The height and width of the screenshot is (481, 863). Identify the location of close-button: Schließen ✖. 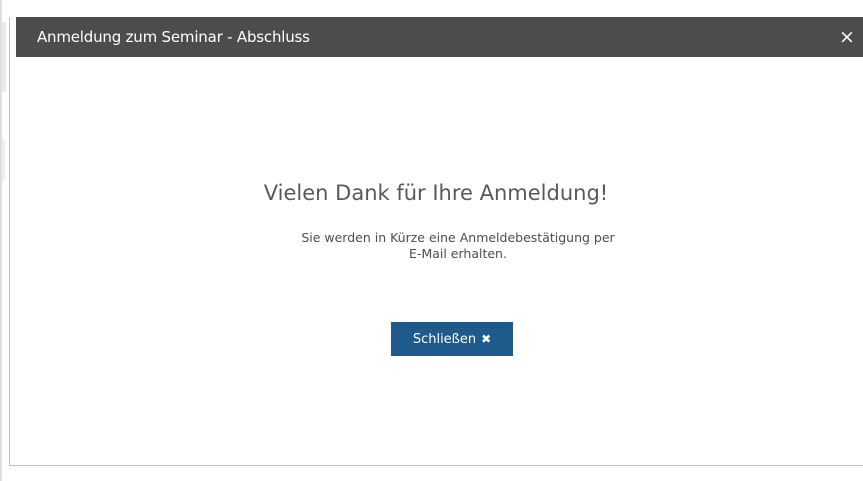
(452, 339).